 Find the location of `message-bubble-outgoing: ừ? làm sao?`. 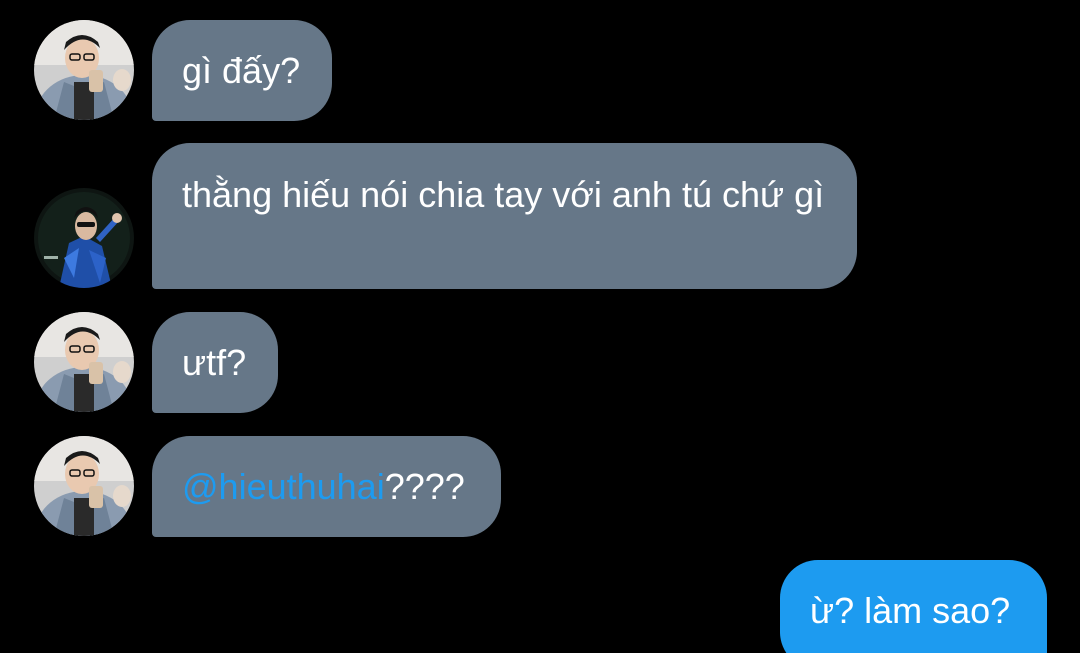

message-bubble-outgoing: ừ? làm sao? is located at coordinates (913, 606).